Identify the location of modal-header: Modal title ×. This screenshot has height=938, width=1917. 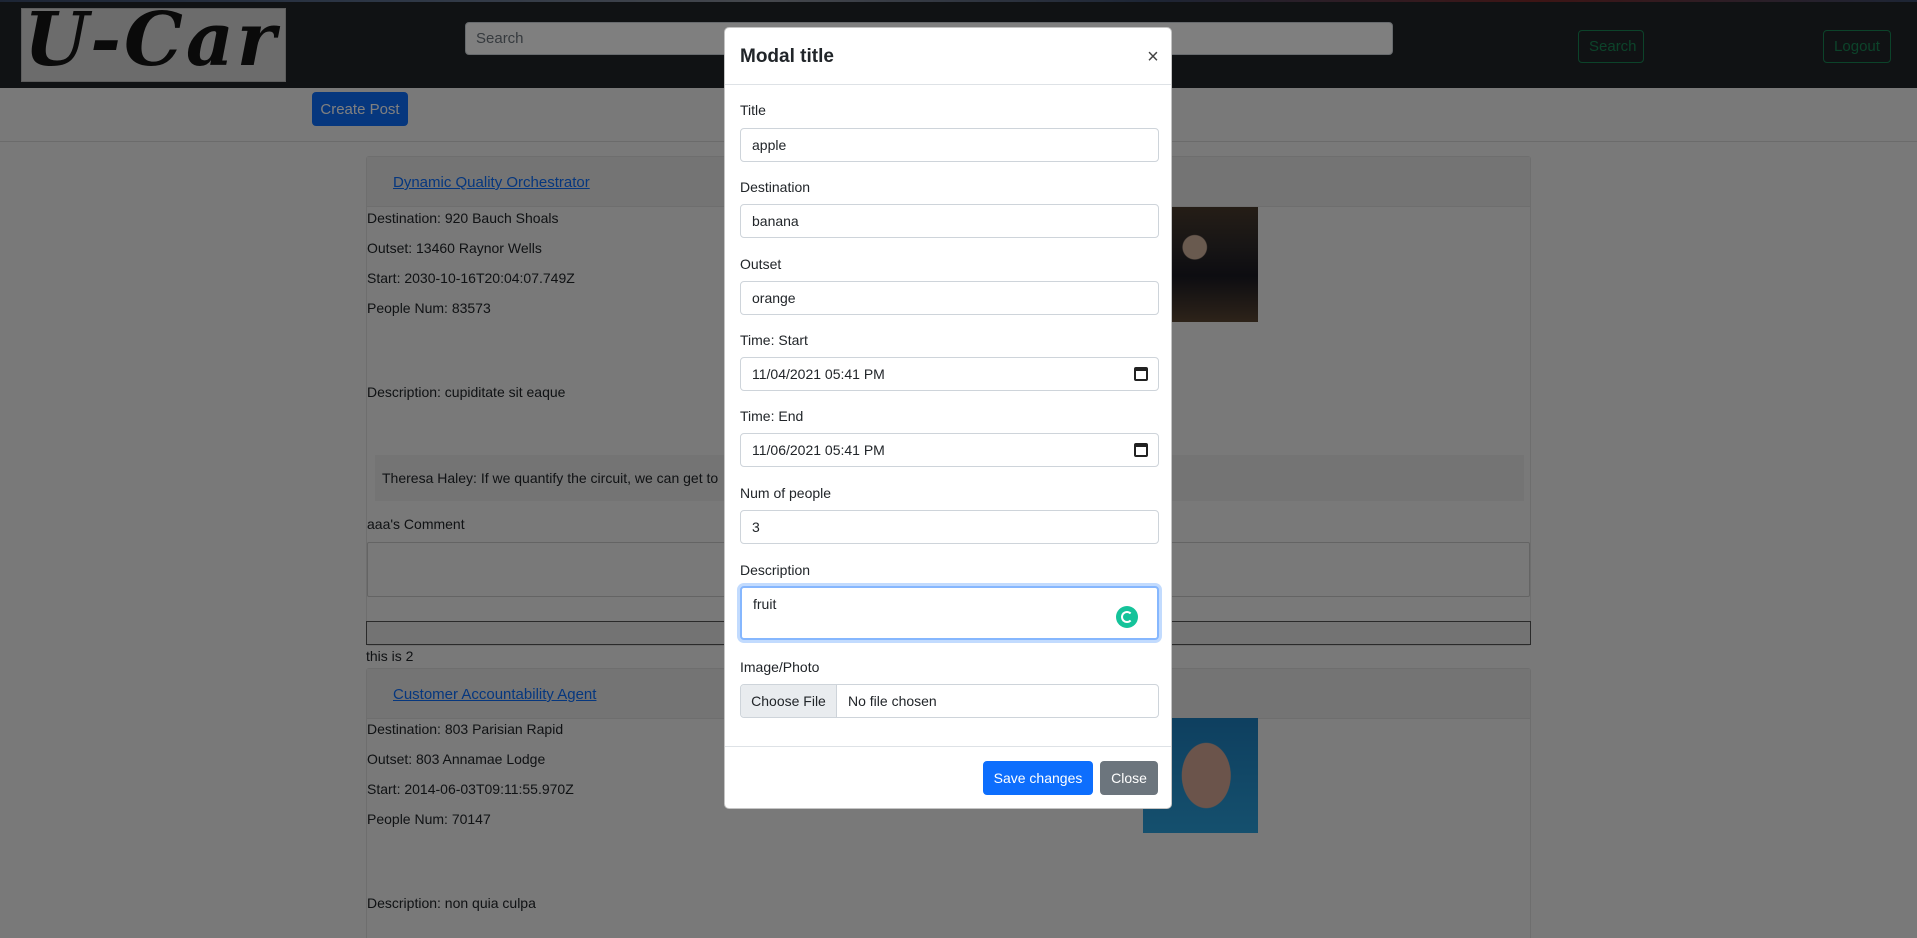
(948, 56).